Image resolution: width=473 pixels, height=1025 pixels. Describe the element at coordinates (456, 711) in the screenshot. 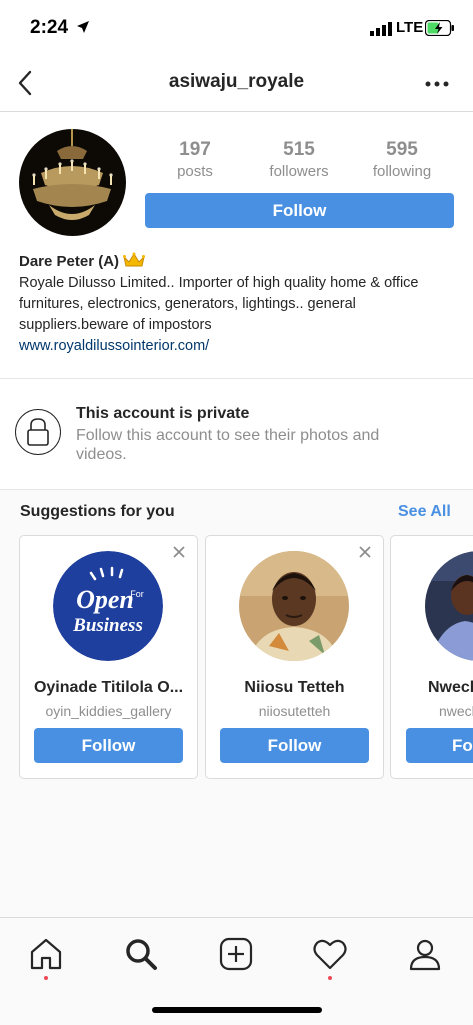

I see `suggestion-handle: nwech` at that location.